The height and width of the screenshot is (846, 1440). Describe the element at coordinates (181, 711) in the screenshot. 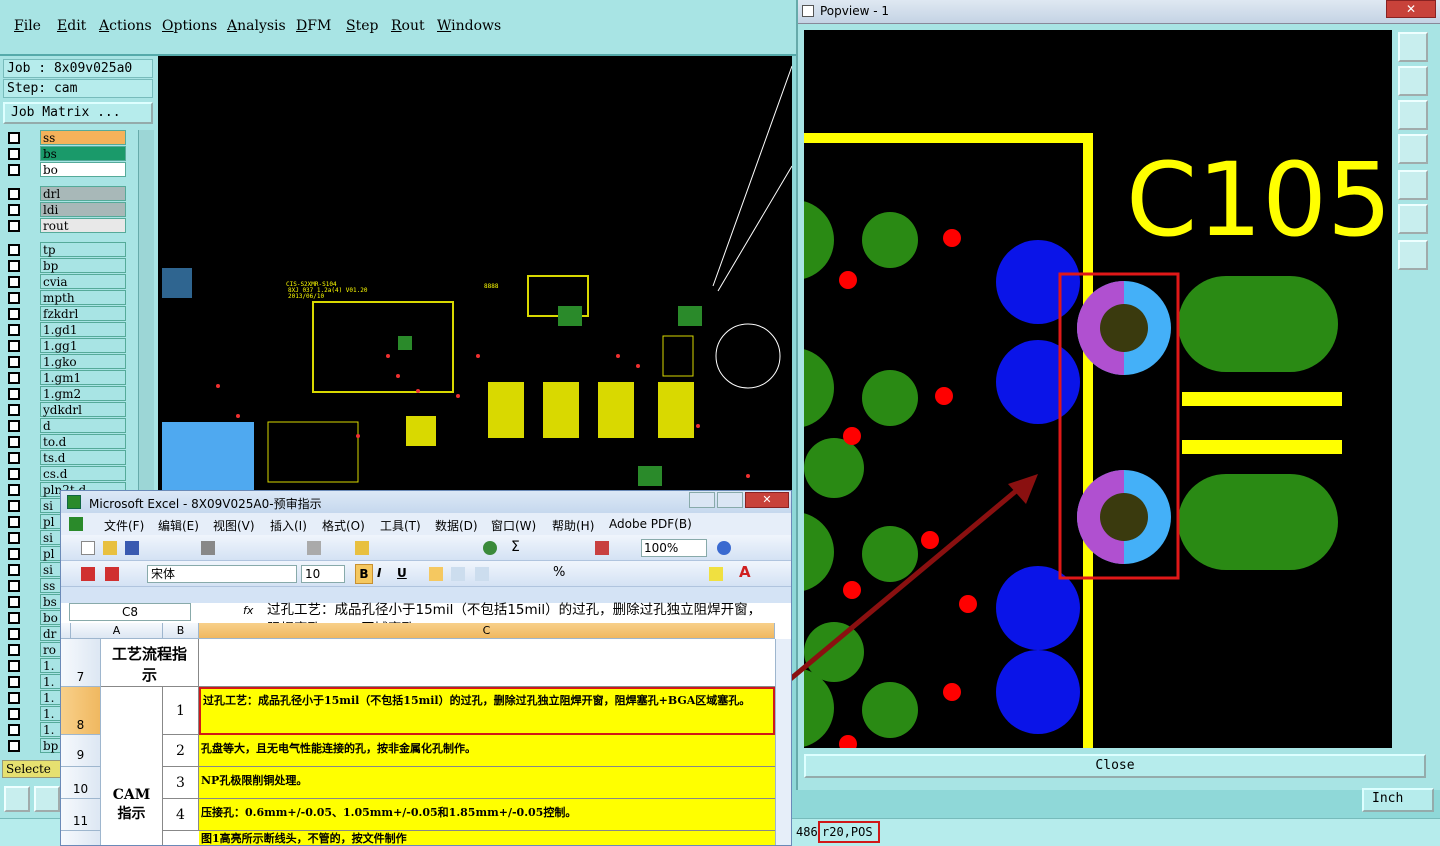

I see `item-number: 1` at that location.